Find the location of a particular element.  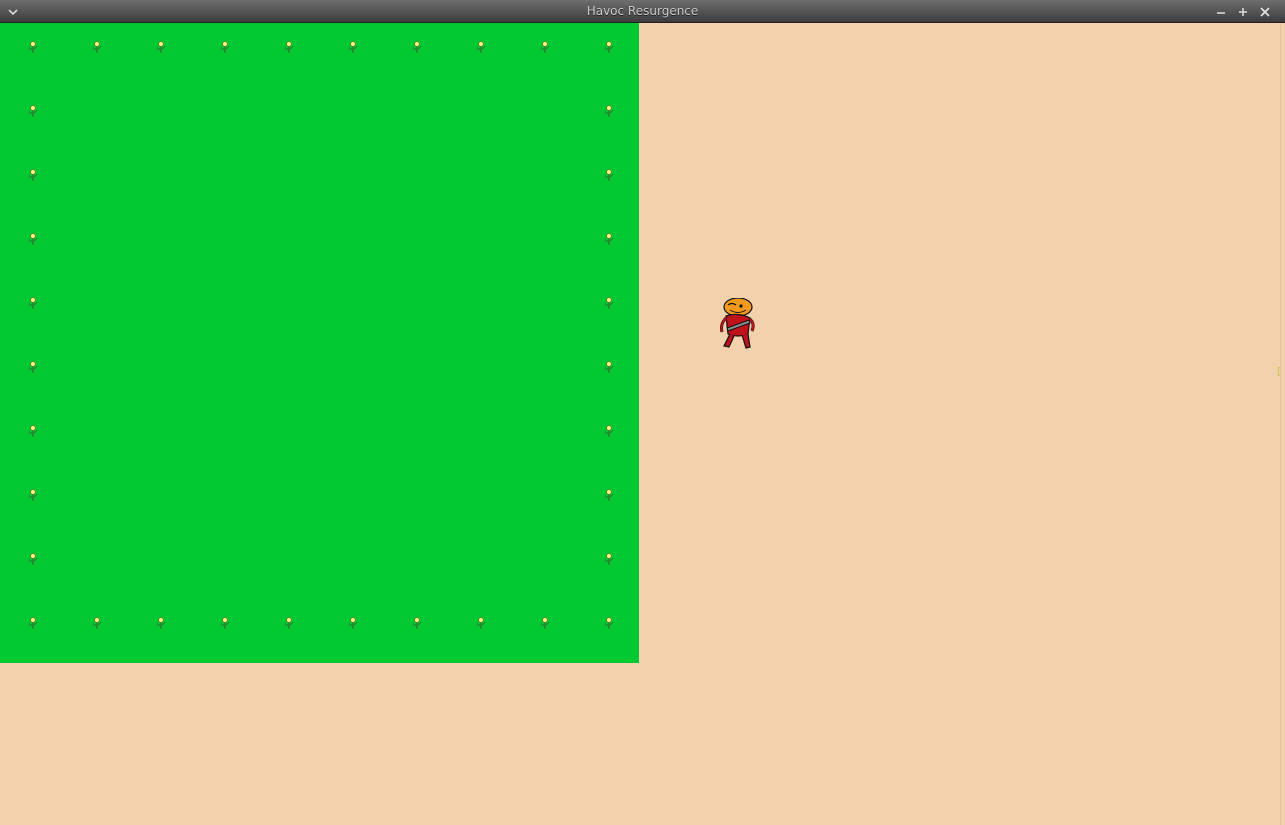

maximize-button is located at coordinates (1243, 12).